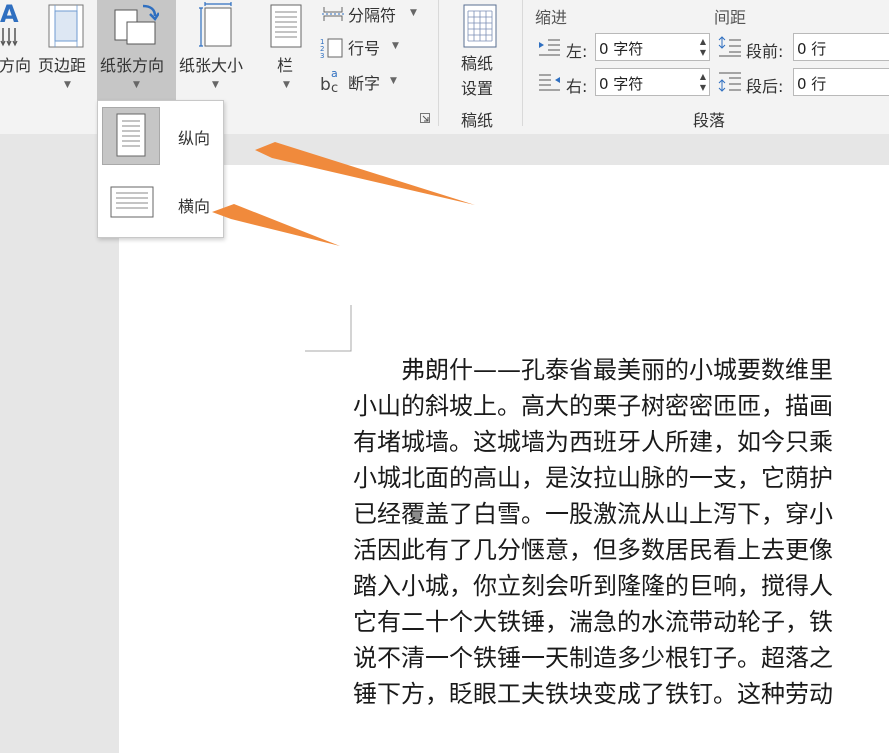 This screenshot has height=753, width=889. What do you see at coordinates (276, 225) in the screenshot?
I see `arrow-to-landscape` at bounding box center [276, 225].